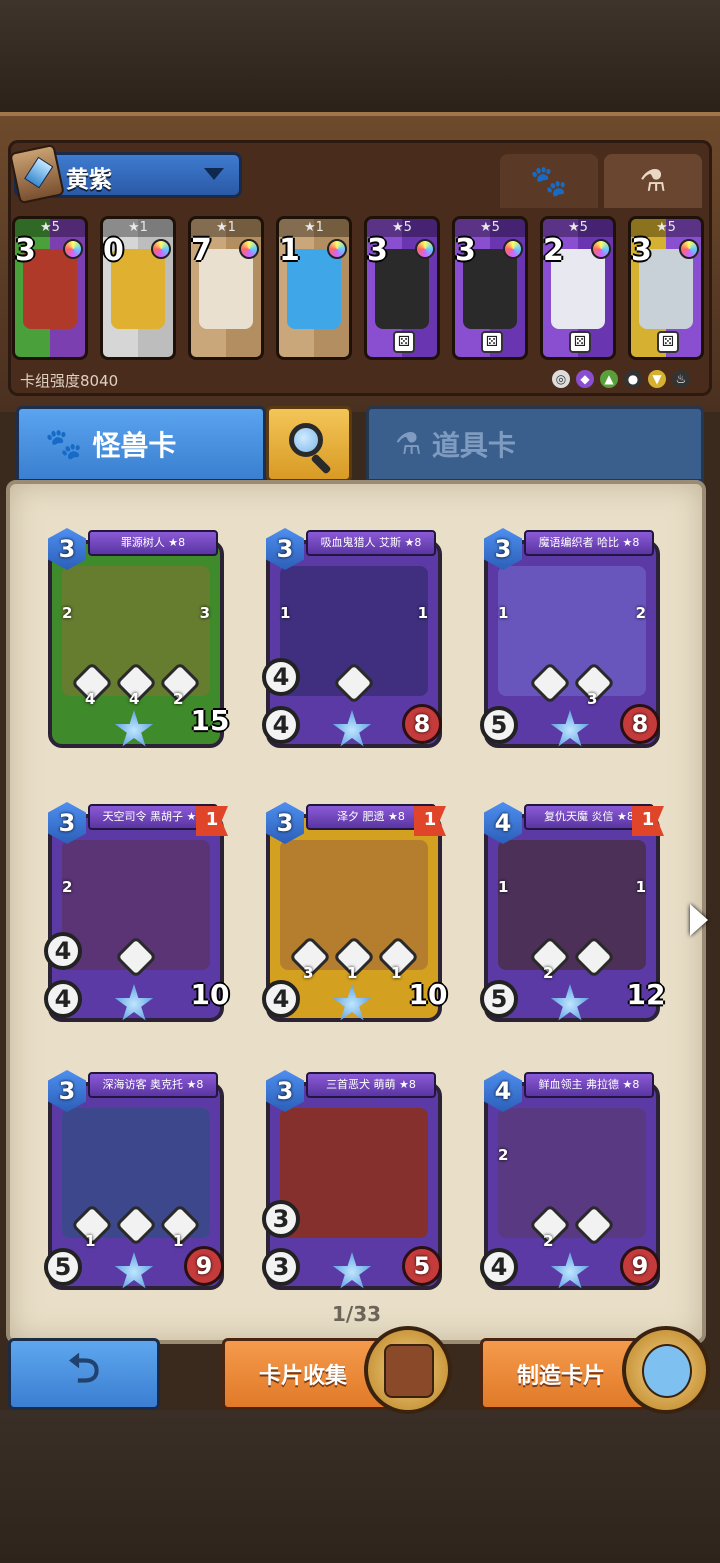 This screenshot has width=720, height=1563. I want to click on monster-card: 深海访客 奥克托 ★8 3 11 5 9, so click(134, 1185).